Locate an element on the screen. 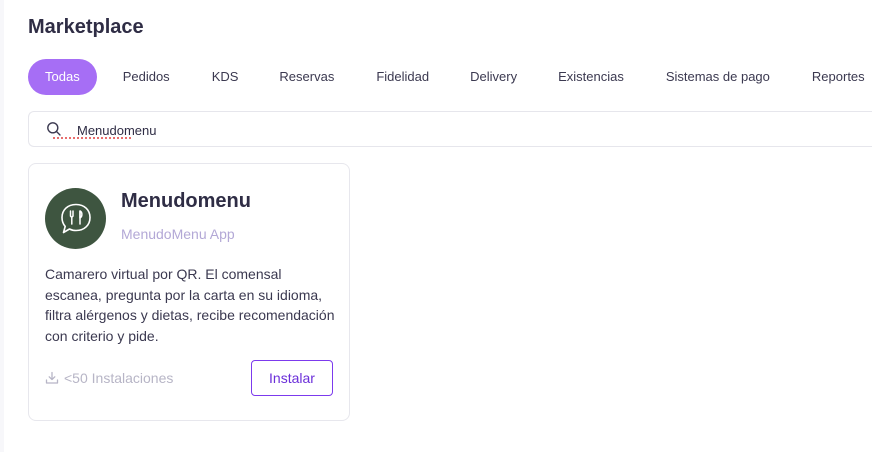  search-icon is located at coordinates (54, 129).